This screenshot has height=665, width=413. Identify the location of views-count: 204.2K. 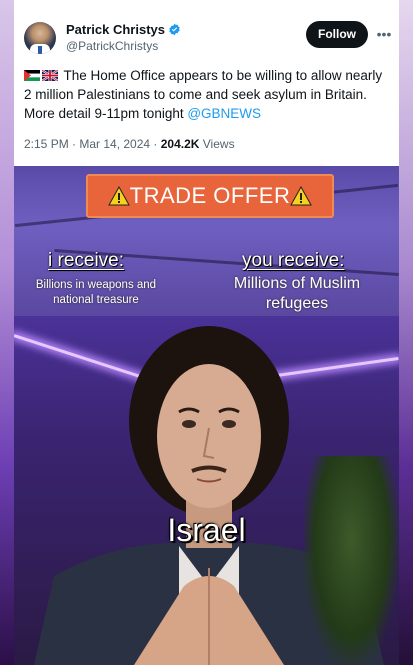
(180, 144).